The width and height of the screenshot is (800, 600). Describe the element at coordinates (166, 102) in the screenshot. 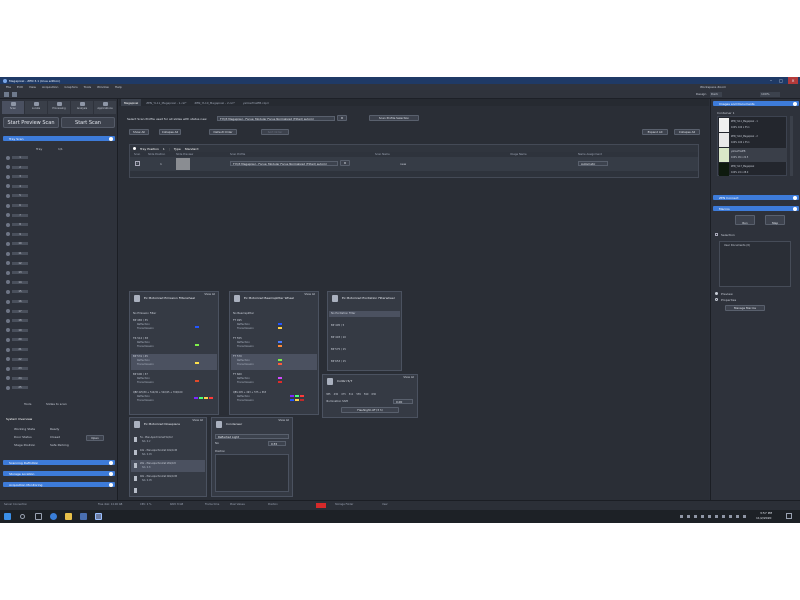

I see `doc-tab-1: ZEN_YL11_Megapixel - 1.czi*` at that location.